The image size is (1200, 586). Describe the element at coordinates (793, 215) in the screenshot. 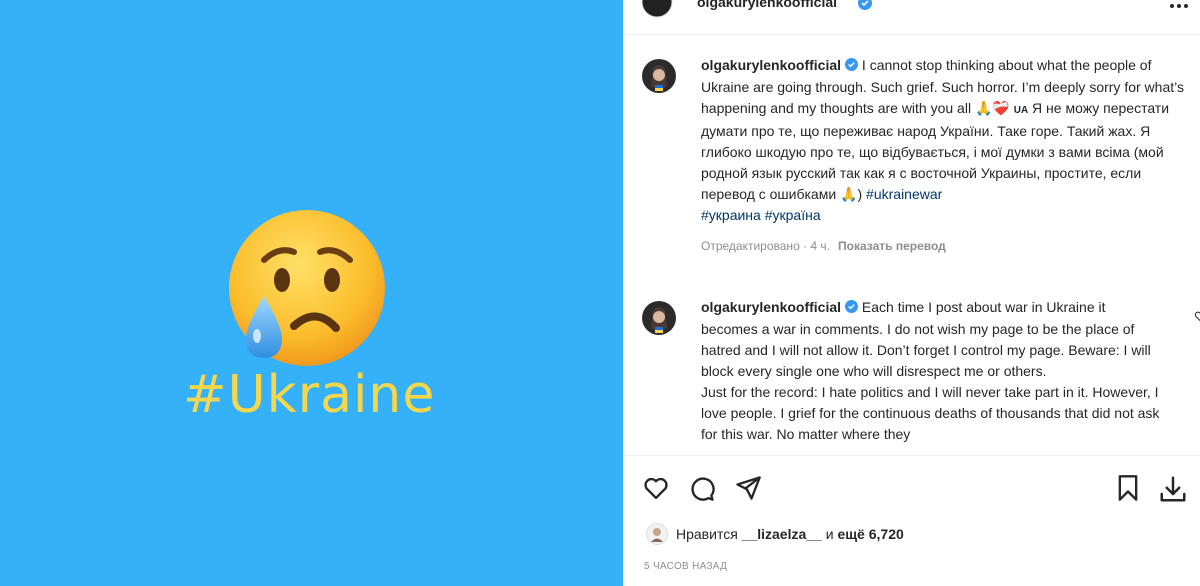

I see `hashtag-link: #україна` at that location.